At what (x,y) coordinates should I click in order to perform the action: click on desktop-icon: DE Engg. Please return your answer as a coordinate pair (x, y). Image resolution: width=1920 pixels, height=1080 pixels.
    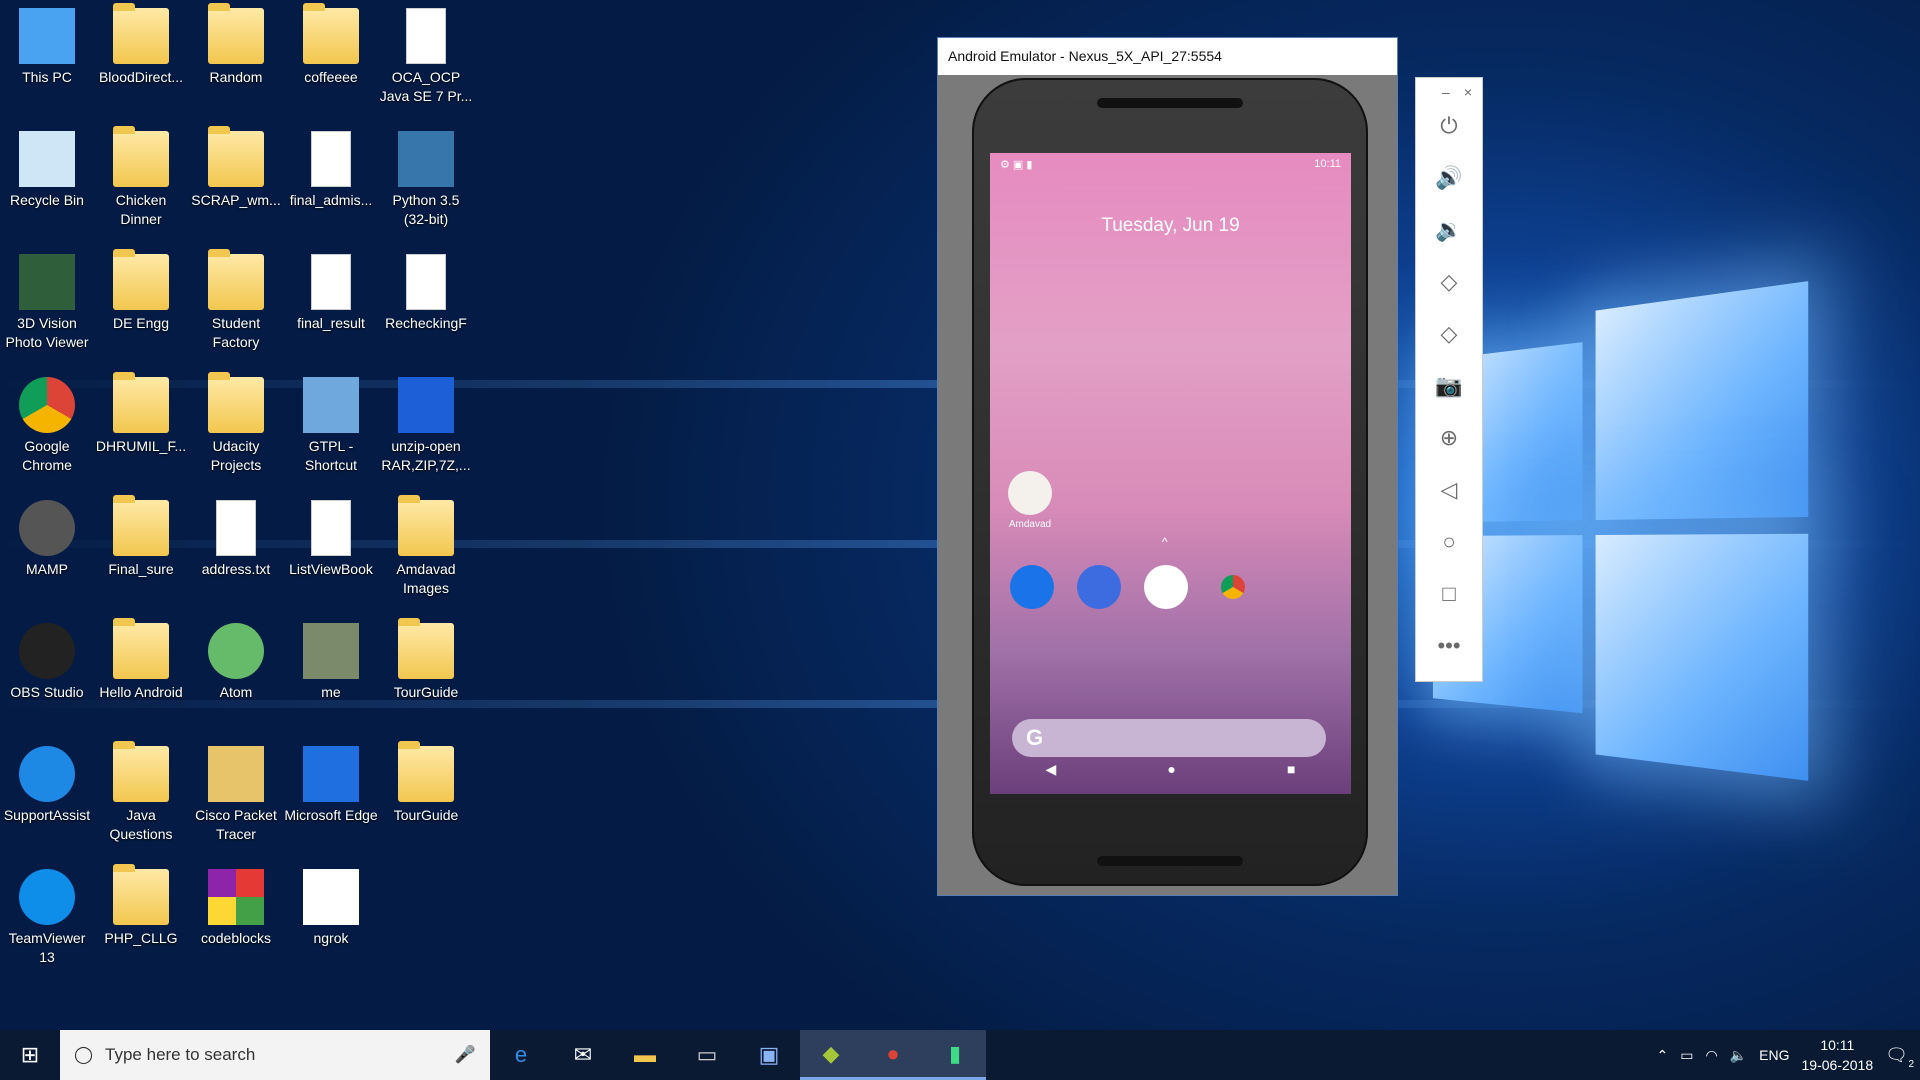
    Looking at the image, I should click on (141, 289).